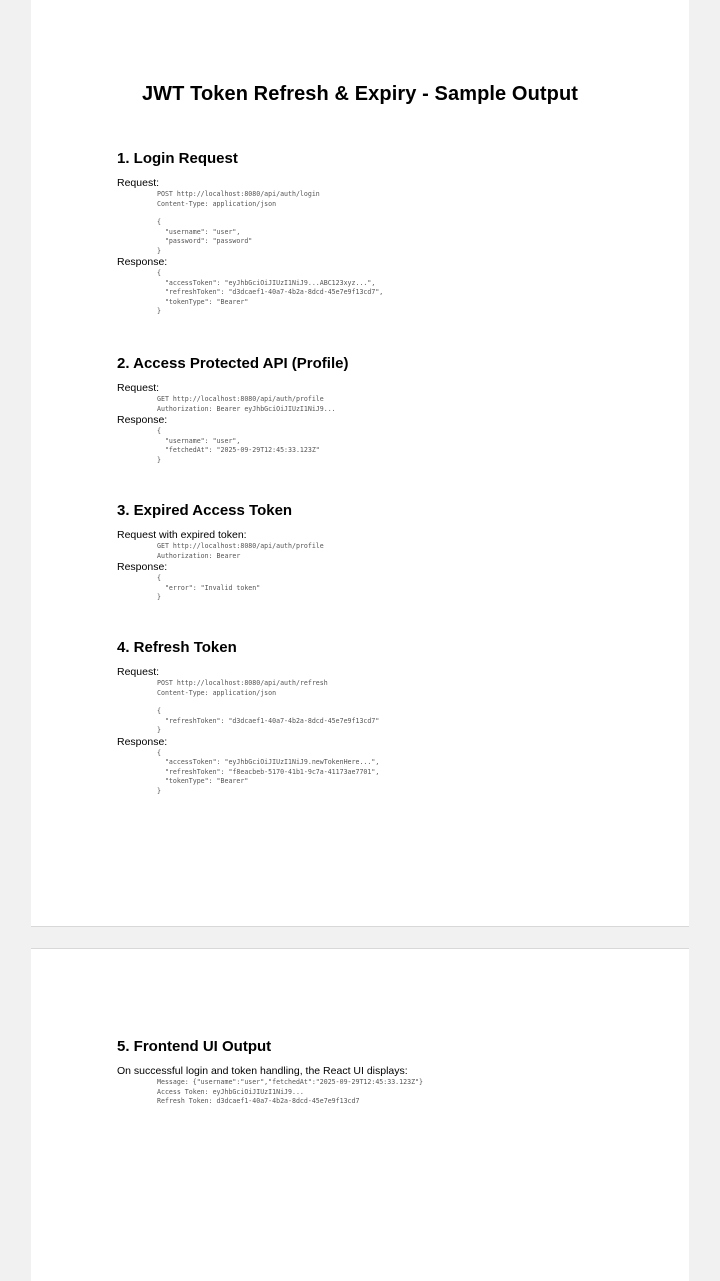 The width and height of the screenshot is (720, 1281). Describe the element at coordinates (233, 363) in the screenshot. I see `section-heading: 2. Access Protected API (Profile)` at that location.